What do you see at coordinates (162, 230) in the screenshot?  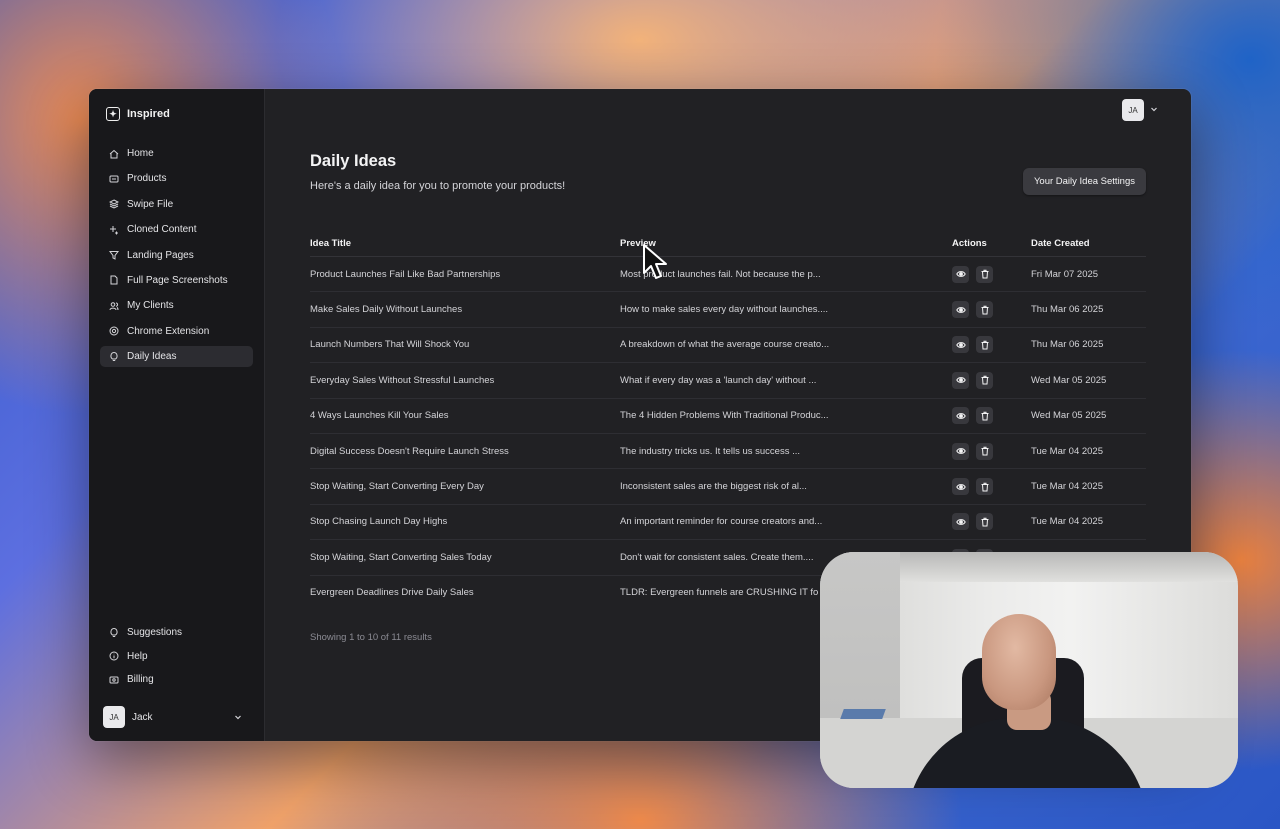 I see `sidebar-item-label: Cloned Content` at bounding box center [162, 230].